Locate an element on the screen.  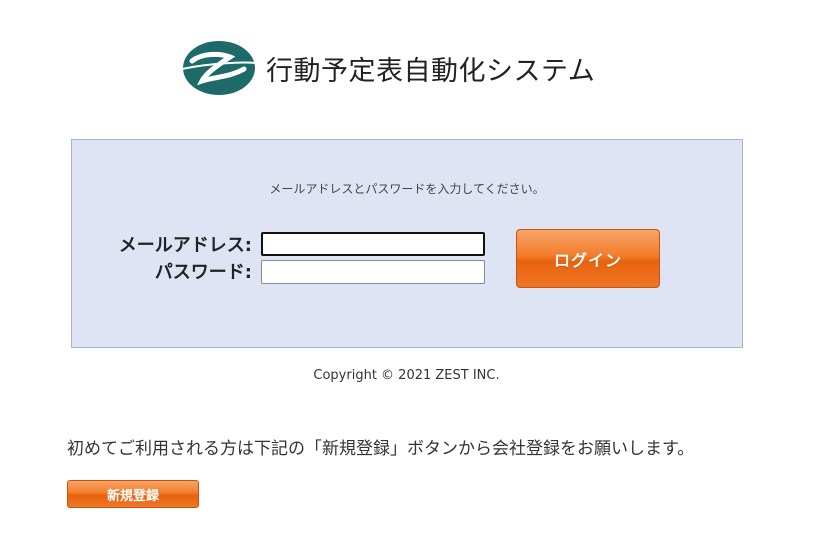
z-swirl-logo-icon is located at coordinates (219, 68).